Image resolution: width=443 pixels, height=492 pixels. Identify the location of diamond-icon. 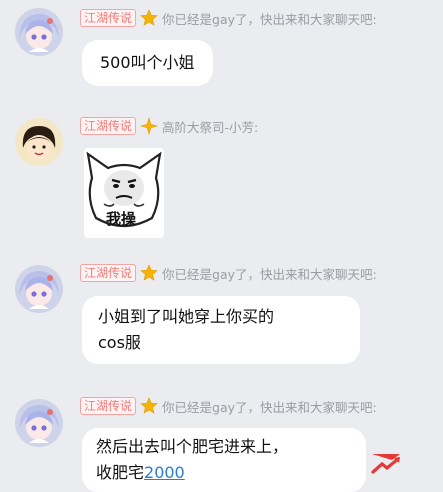
(149, 126).